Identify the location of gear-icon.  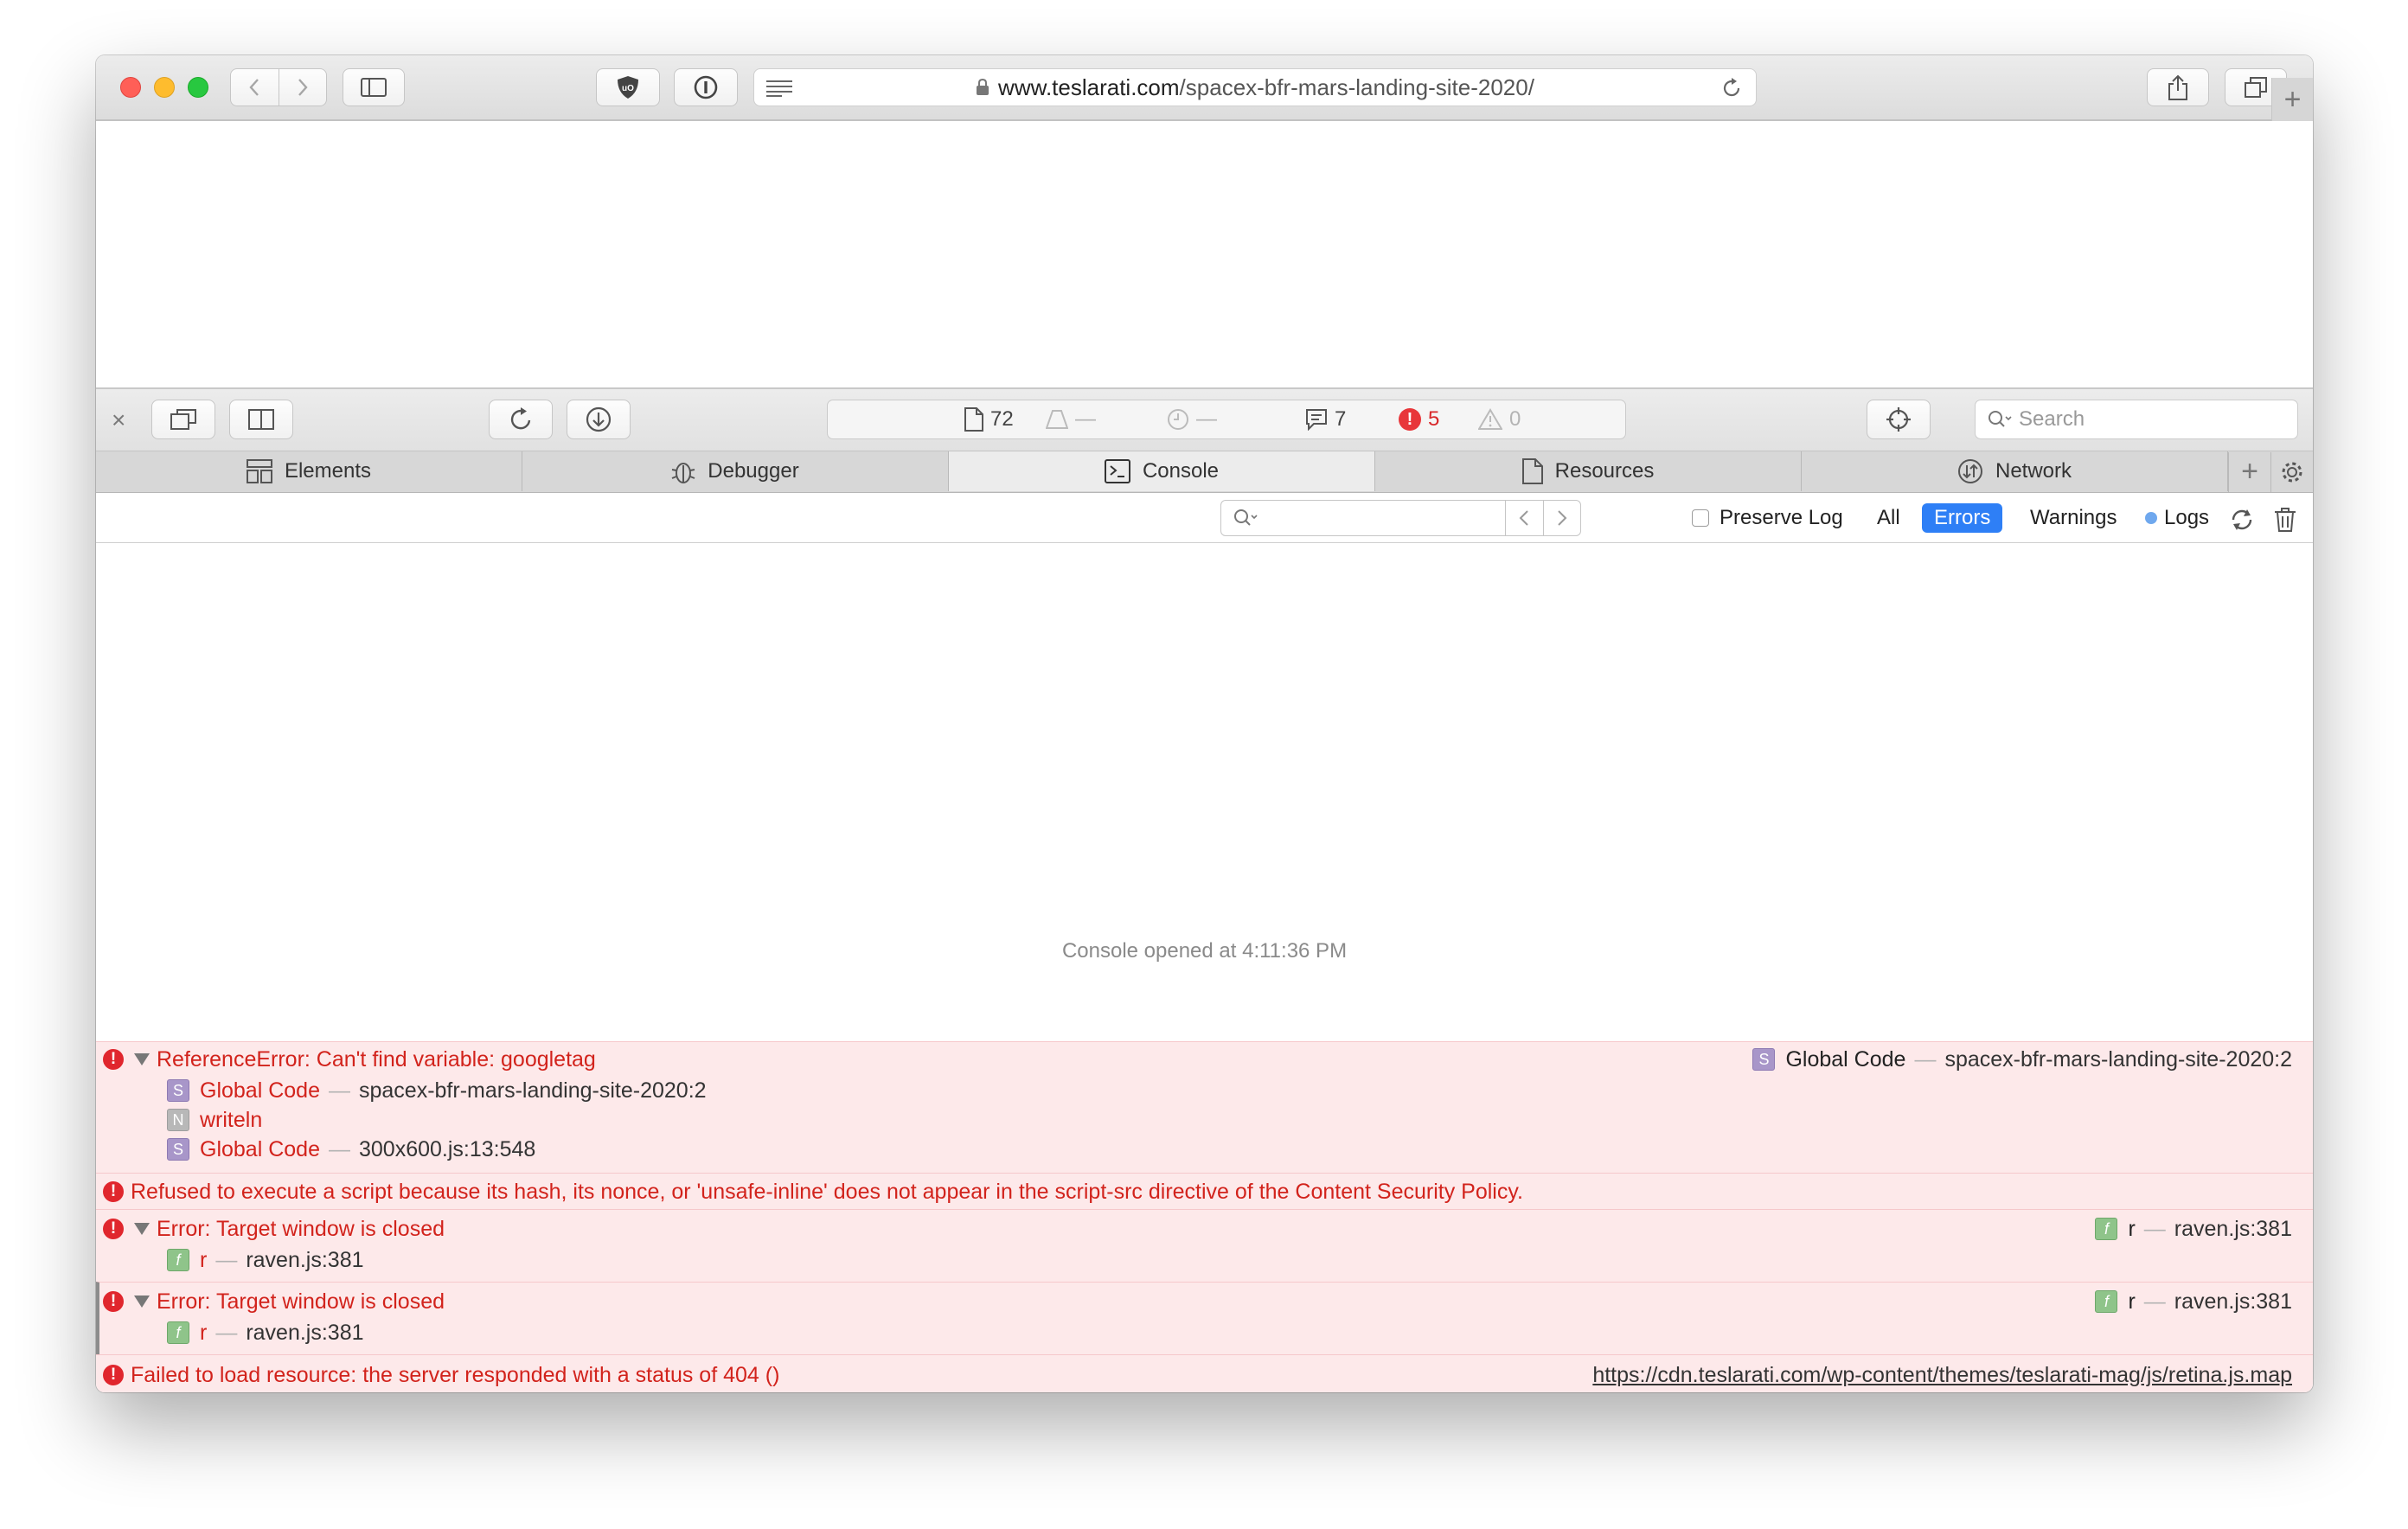
(2292, 472).